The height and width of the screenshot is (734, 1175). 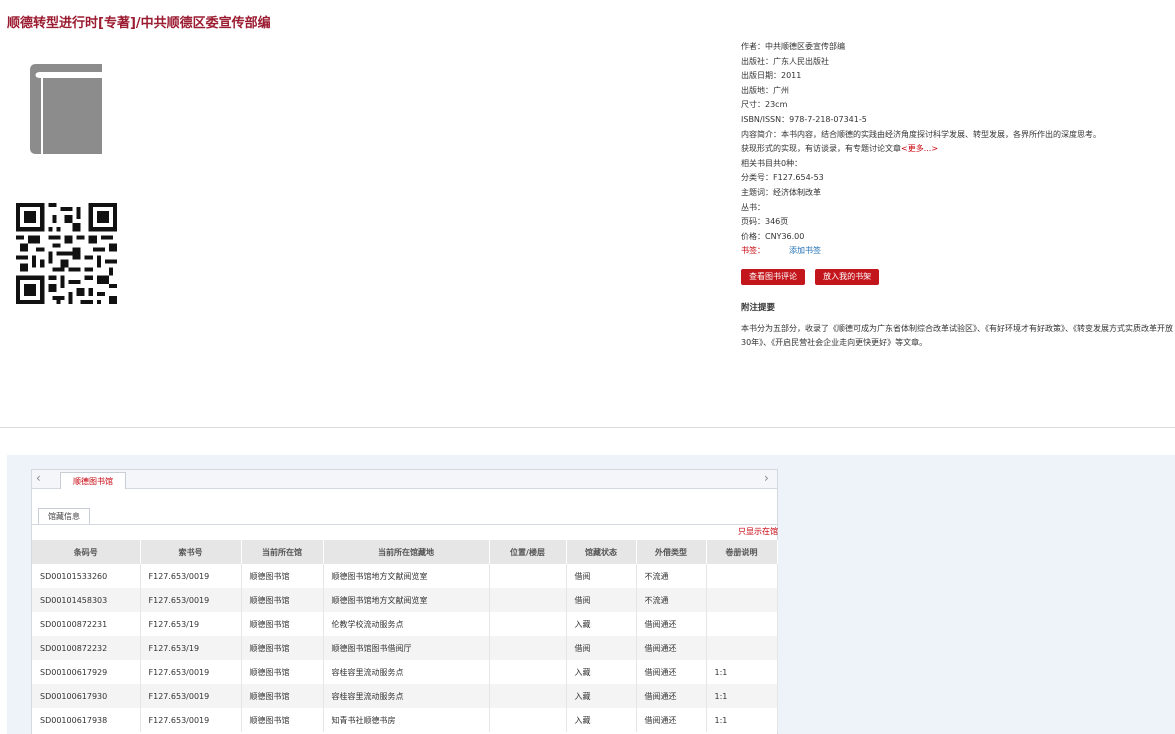 What do you see at coordinates (812, 274) in the screenshot?
I see `action-buttons: 查看图书评论 放入我的书架` at bounding box center [812, 274].